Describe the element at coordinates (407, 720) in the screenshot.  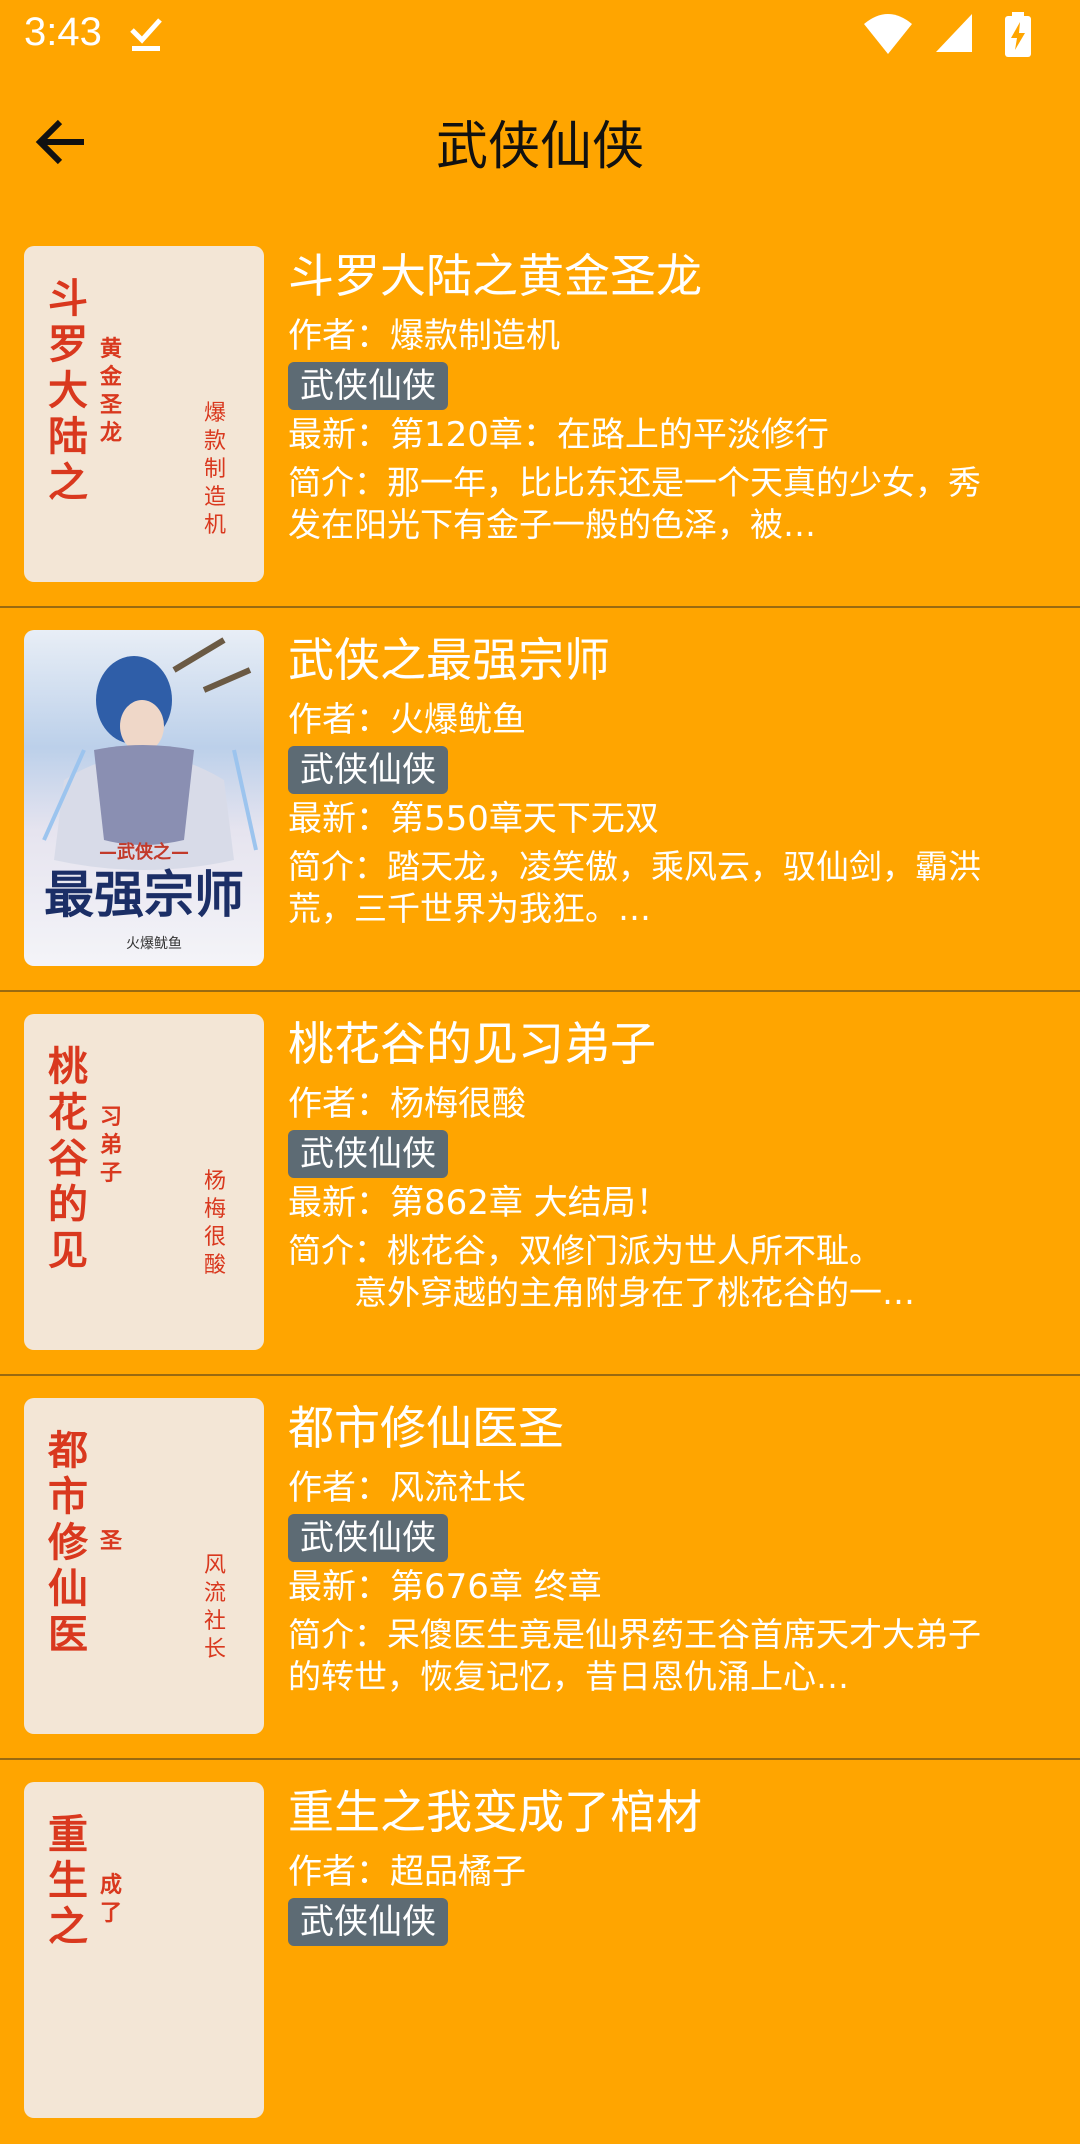
I see `book-author: 作者：火爆鱿鱼` at that location.